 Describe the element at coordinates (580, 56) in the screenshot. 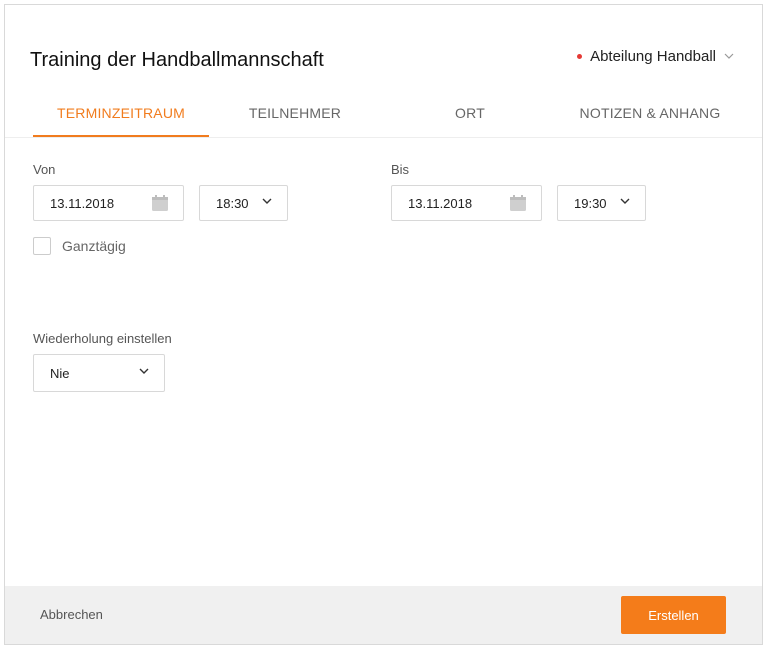

I see `status-dot-icon` at that location.